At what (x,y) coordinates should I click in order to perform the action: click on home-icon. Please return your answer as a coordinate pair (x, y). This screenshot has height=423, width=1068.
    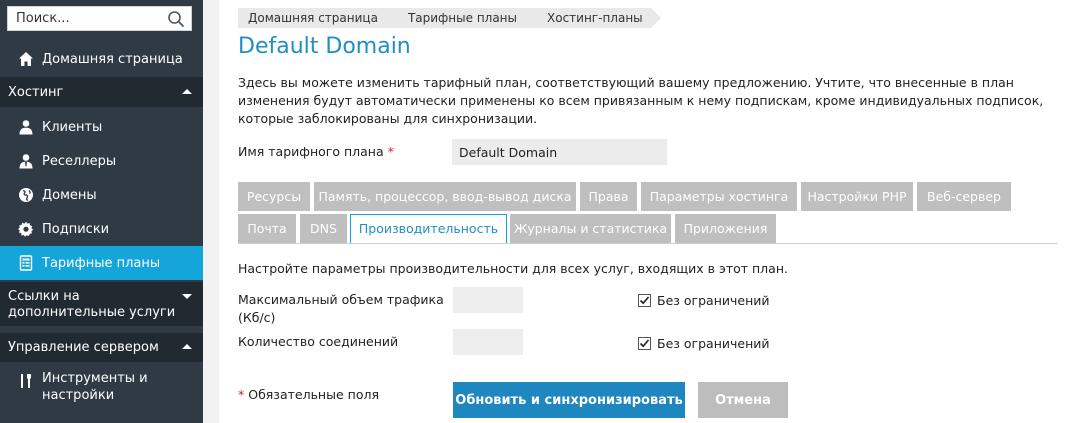
    Looking at the image, I should click on (26, 59).